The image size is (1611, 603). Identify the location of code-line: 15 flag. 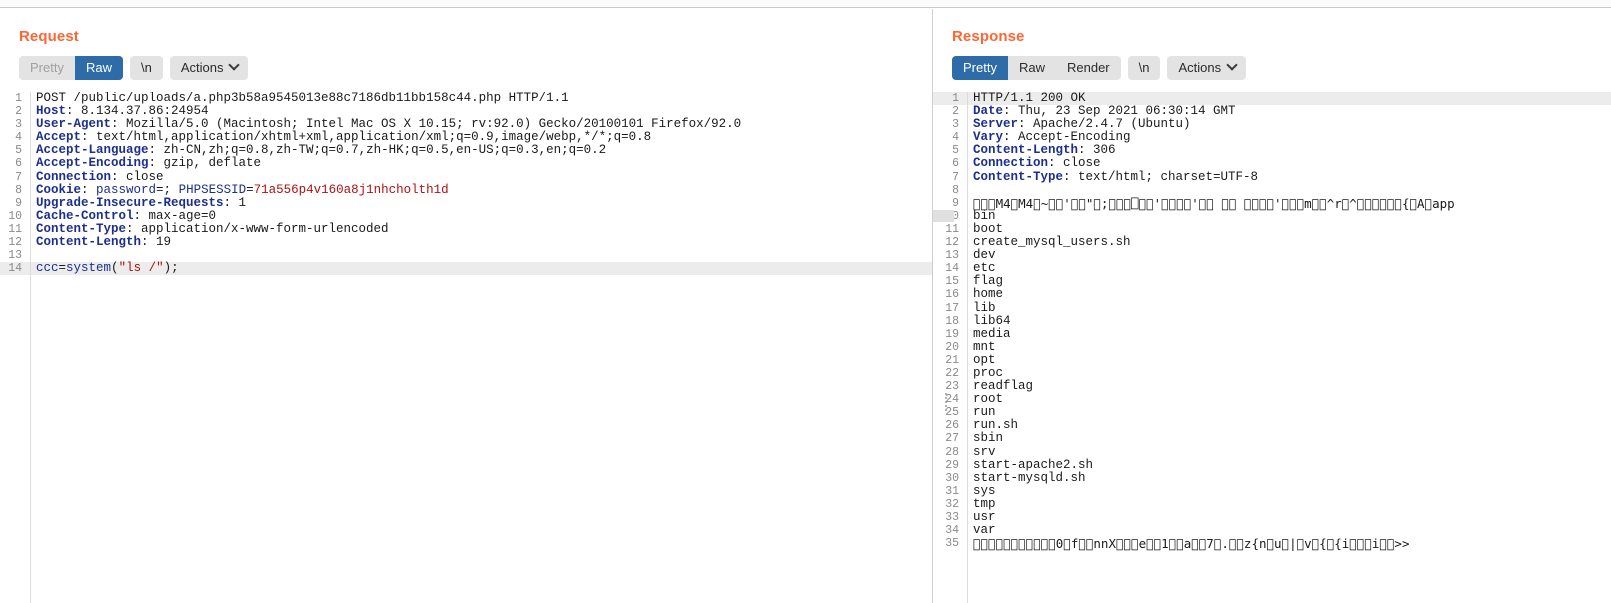
(1272, 281).